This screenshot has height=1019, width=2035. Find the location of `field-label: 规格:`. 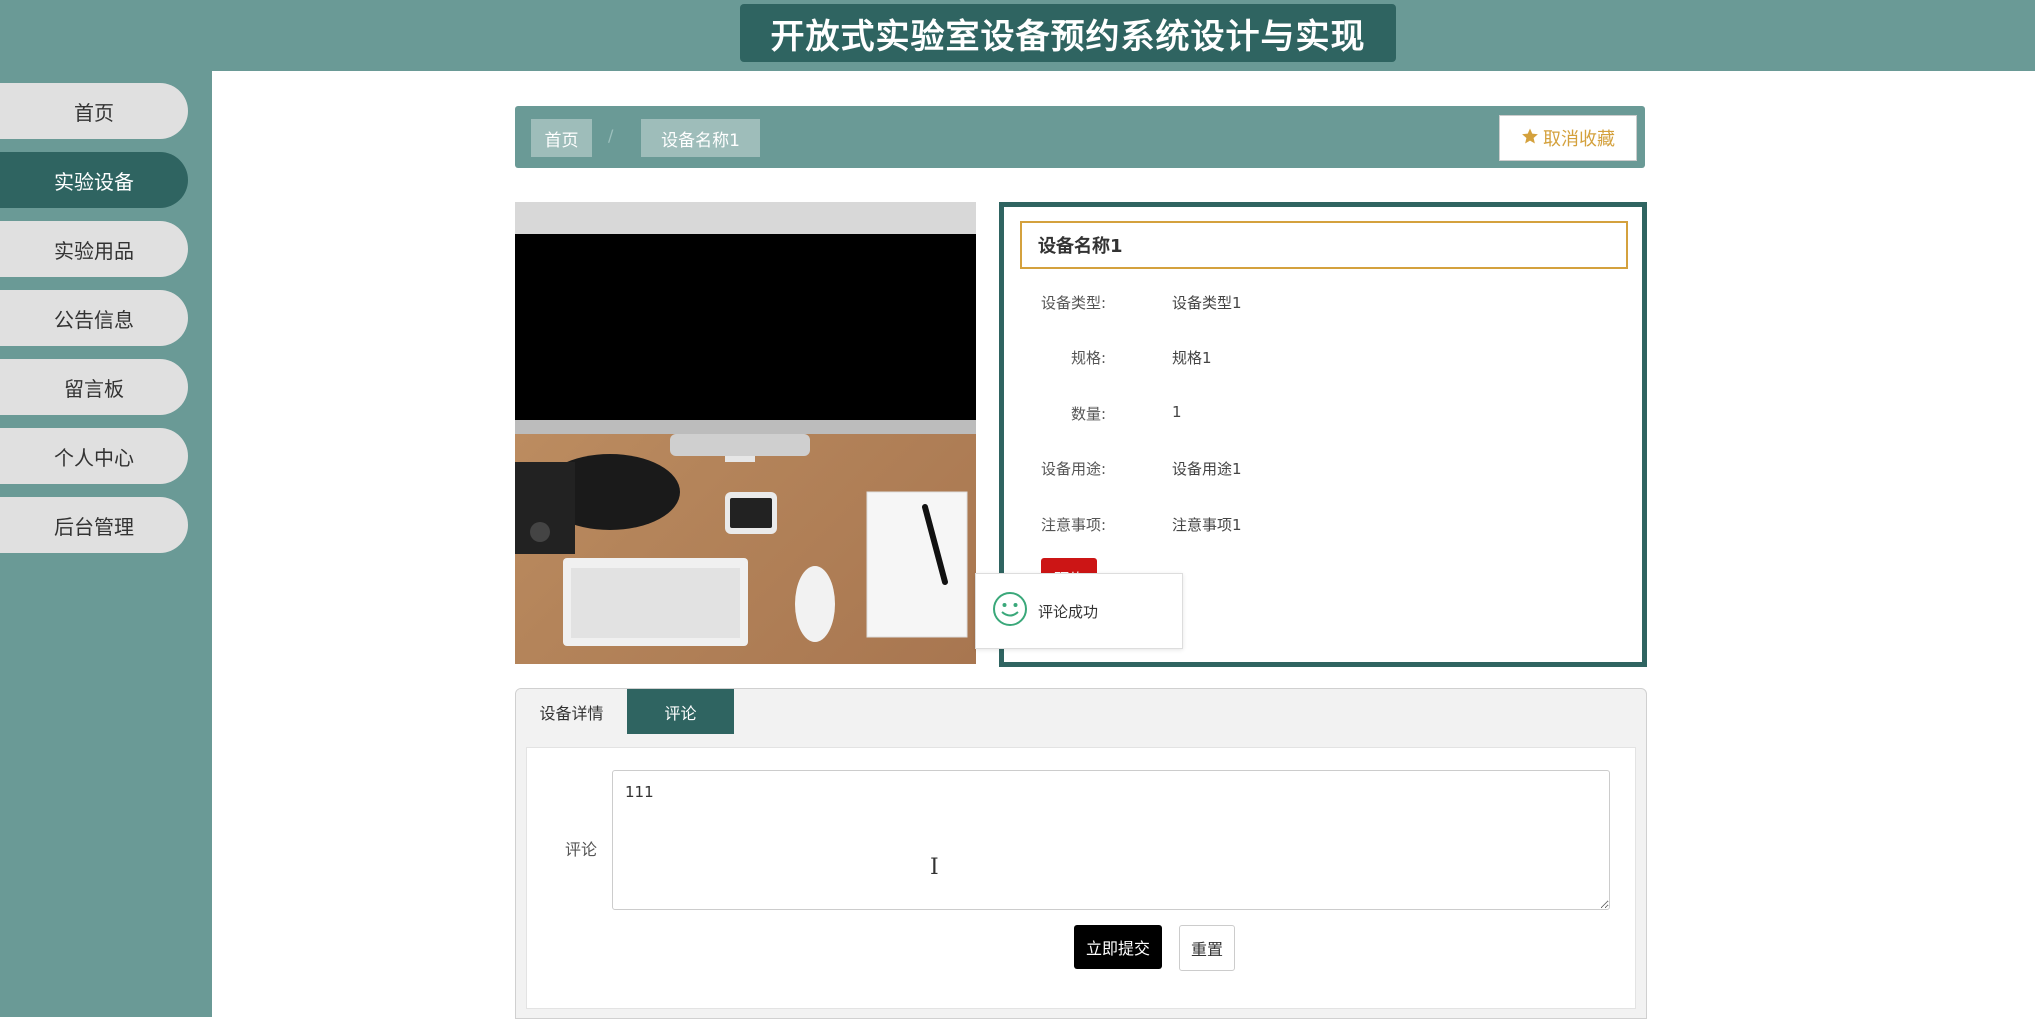

field-label: 规格: is located at coordinates (1088, 358).